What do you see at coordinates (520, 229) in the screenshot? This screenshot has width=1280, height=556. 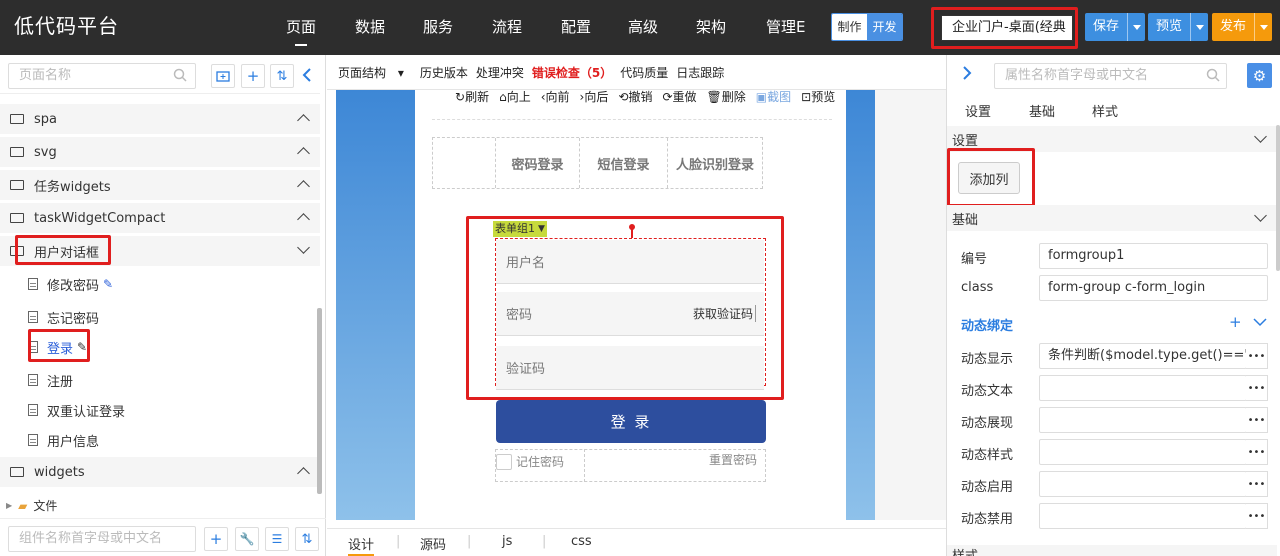 I see `formgroup-tag: 表单组1 ▼` at bounding box center [520, 229].